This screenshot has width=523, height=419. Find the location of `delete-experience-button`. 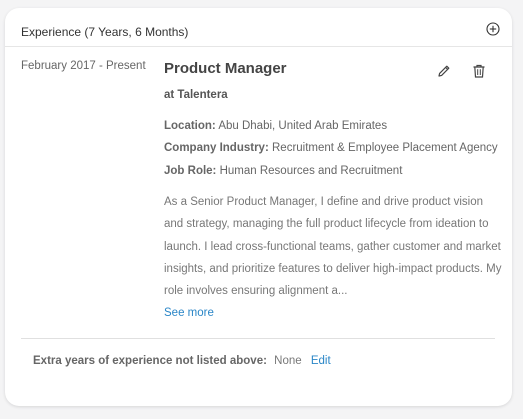

delete-experience-button is located at coordinates (479, 71).